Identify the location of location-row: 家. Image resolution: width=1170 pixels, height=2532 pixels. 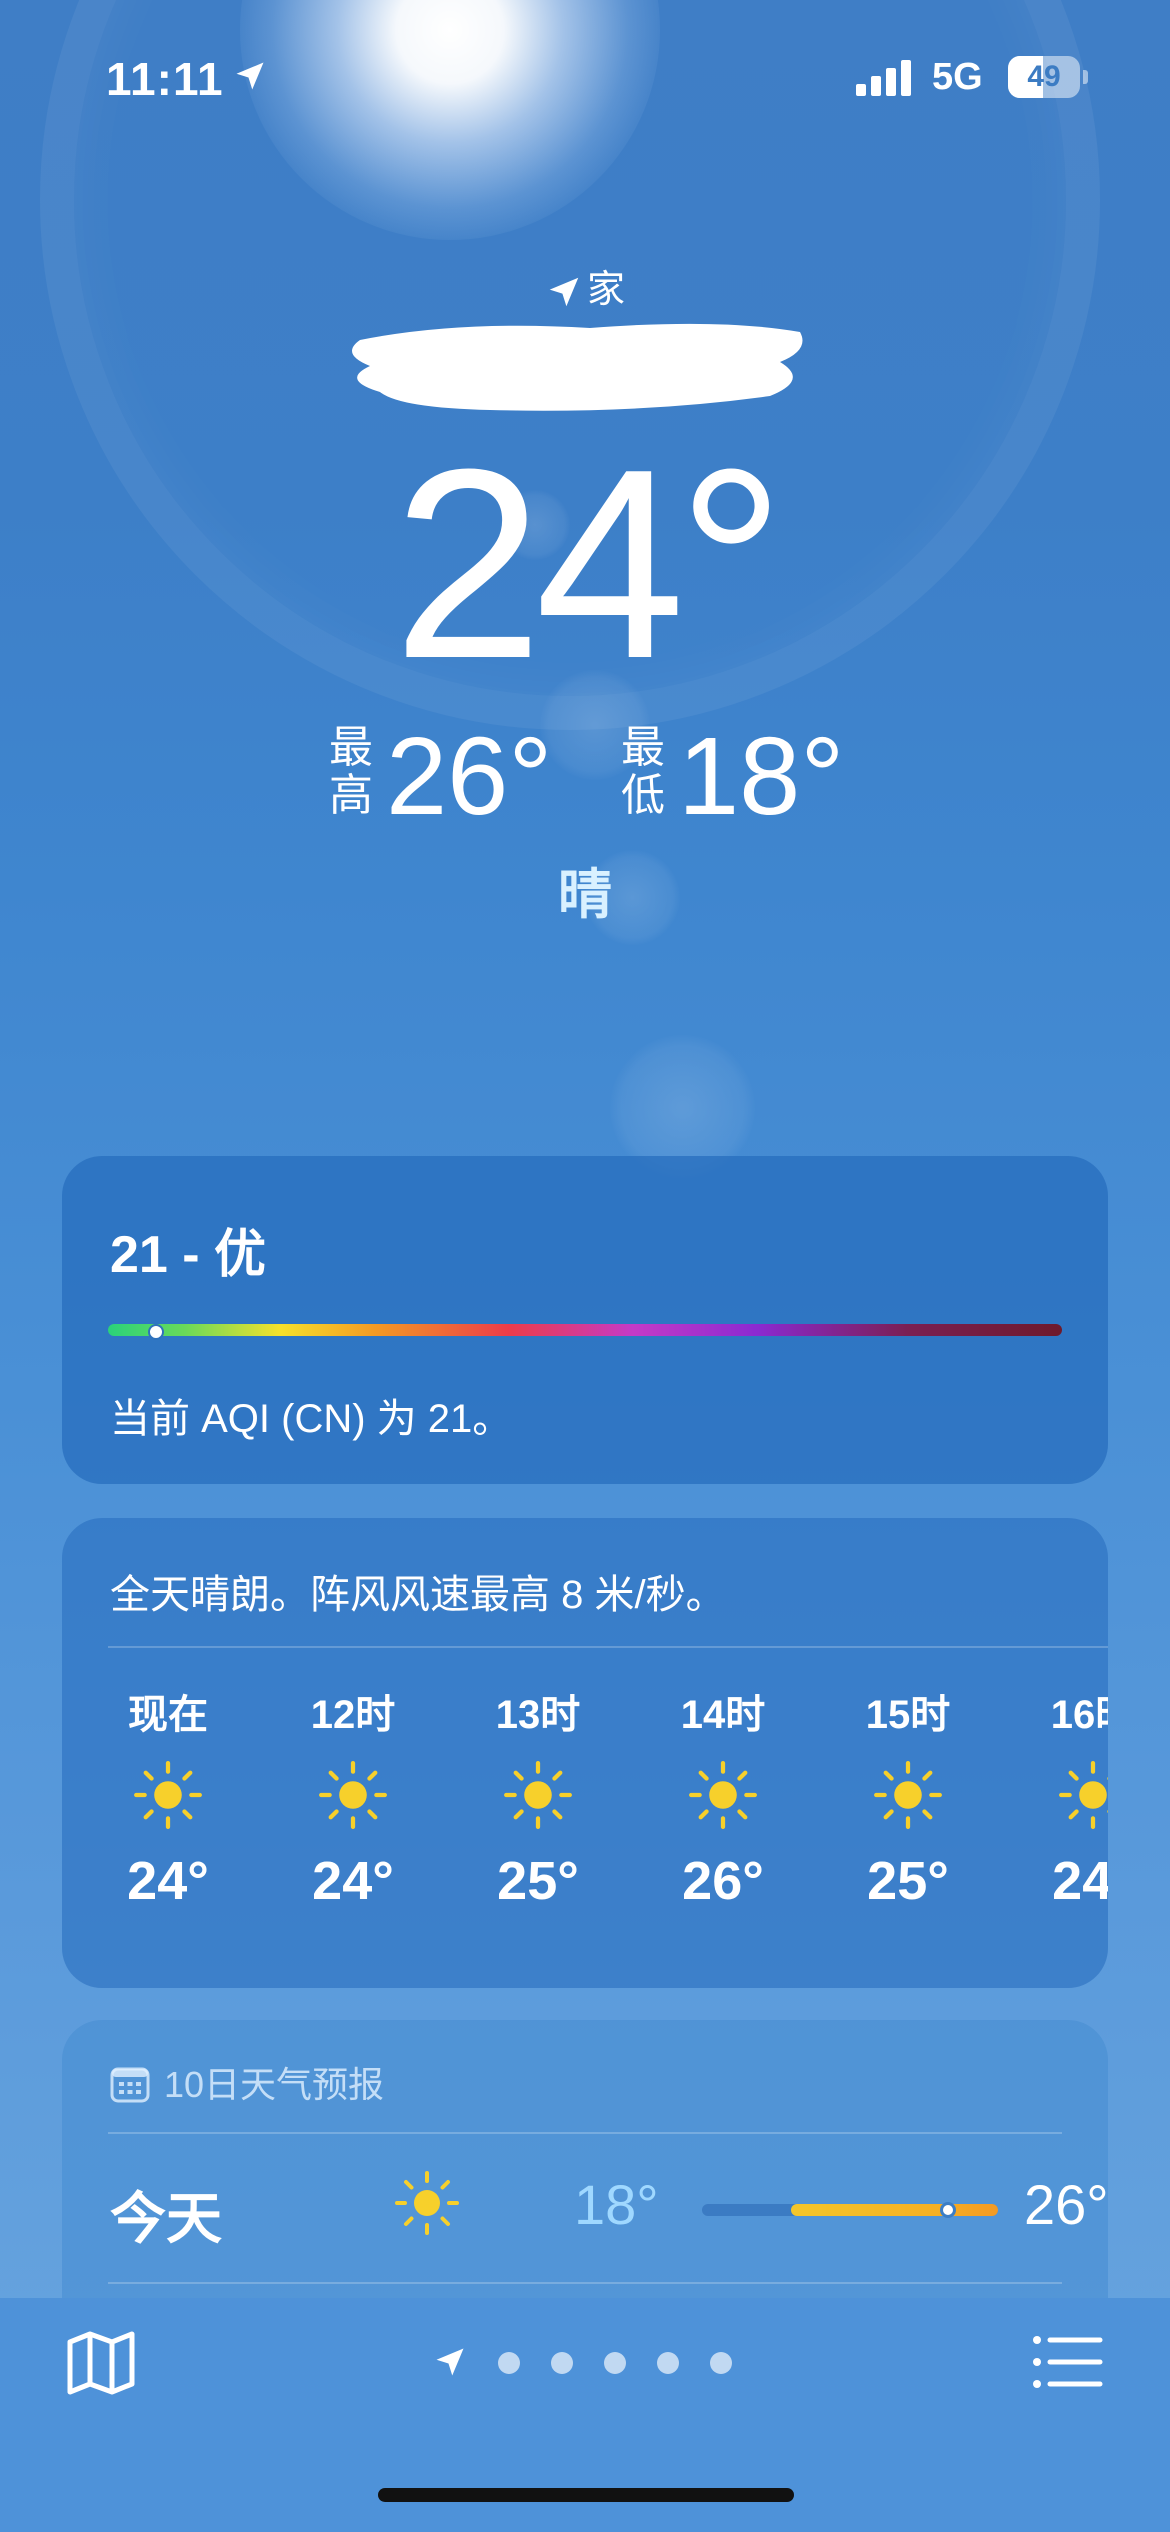
(585, 285).